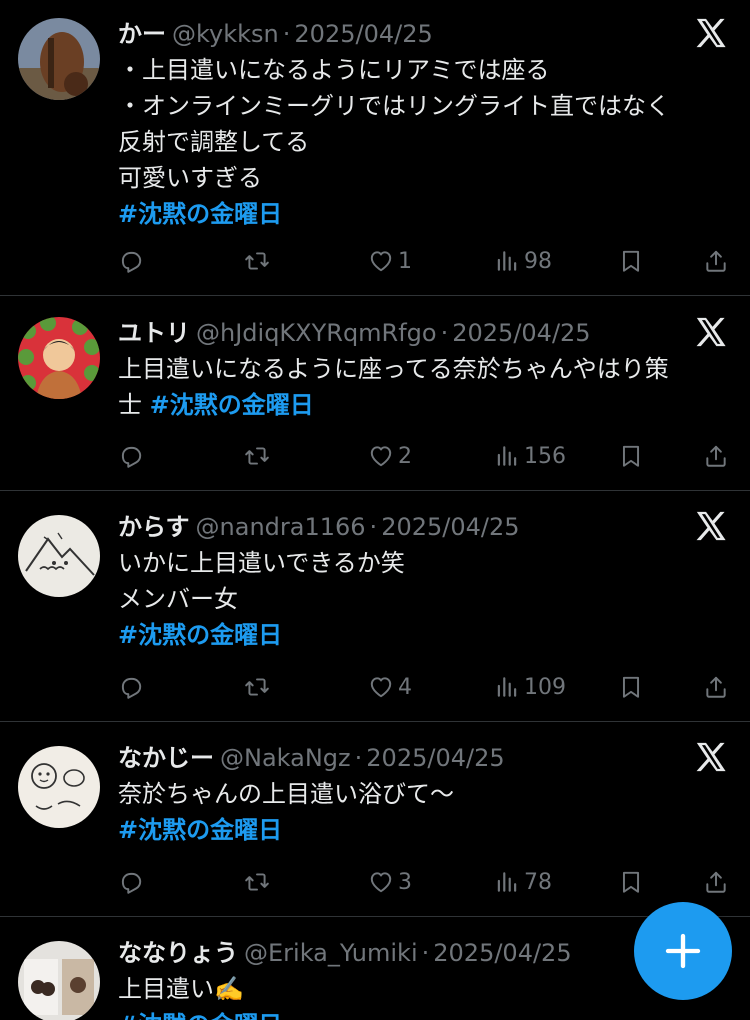  What do you see at coordinates (285, 758) in the screenshot?
I see `user-handle: @NakaNgz` at bounding box center [285, 758].